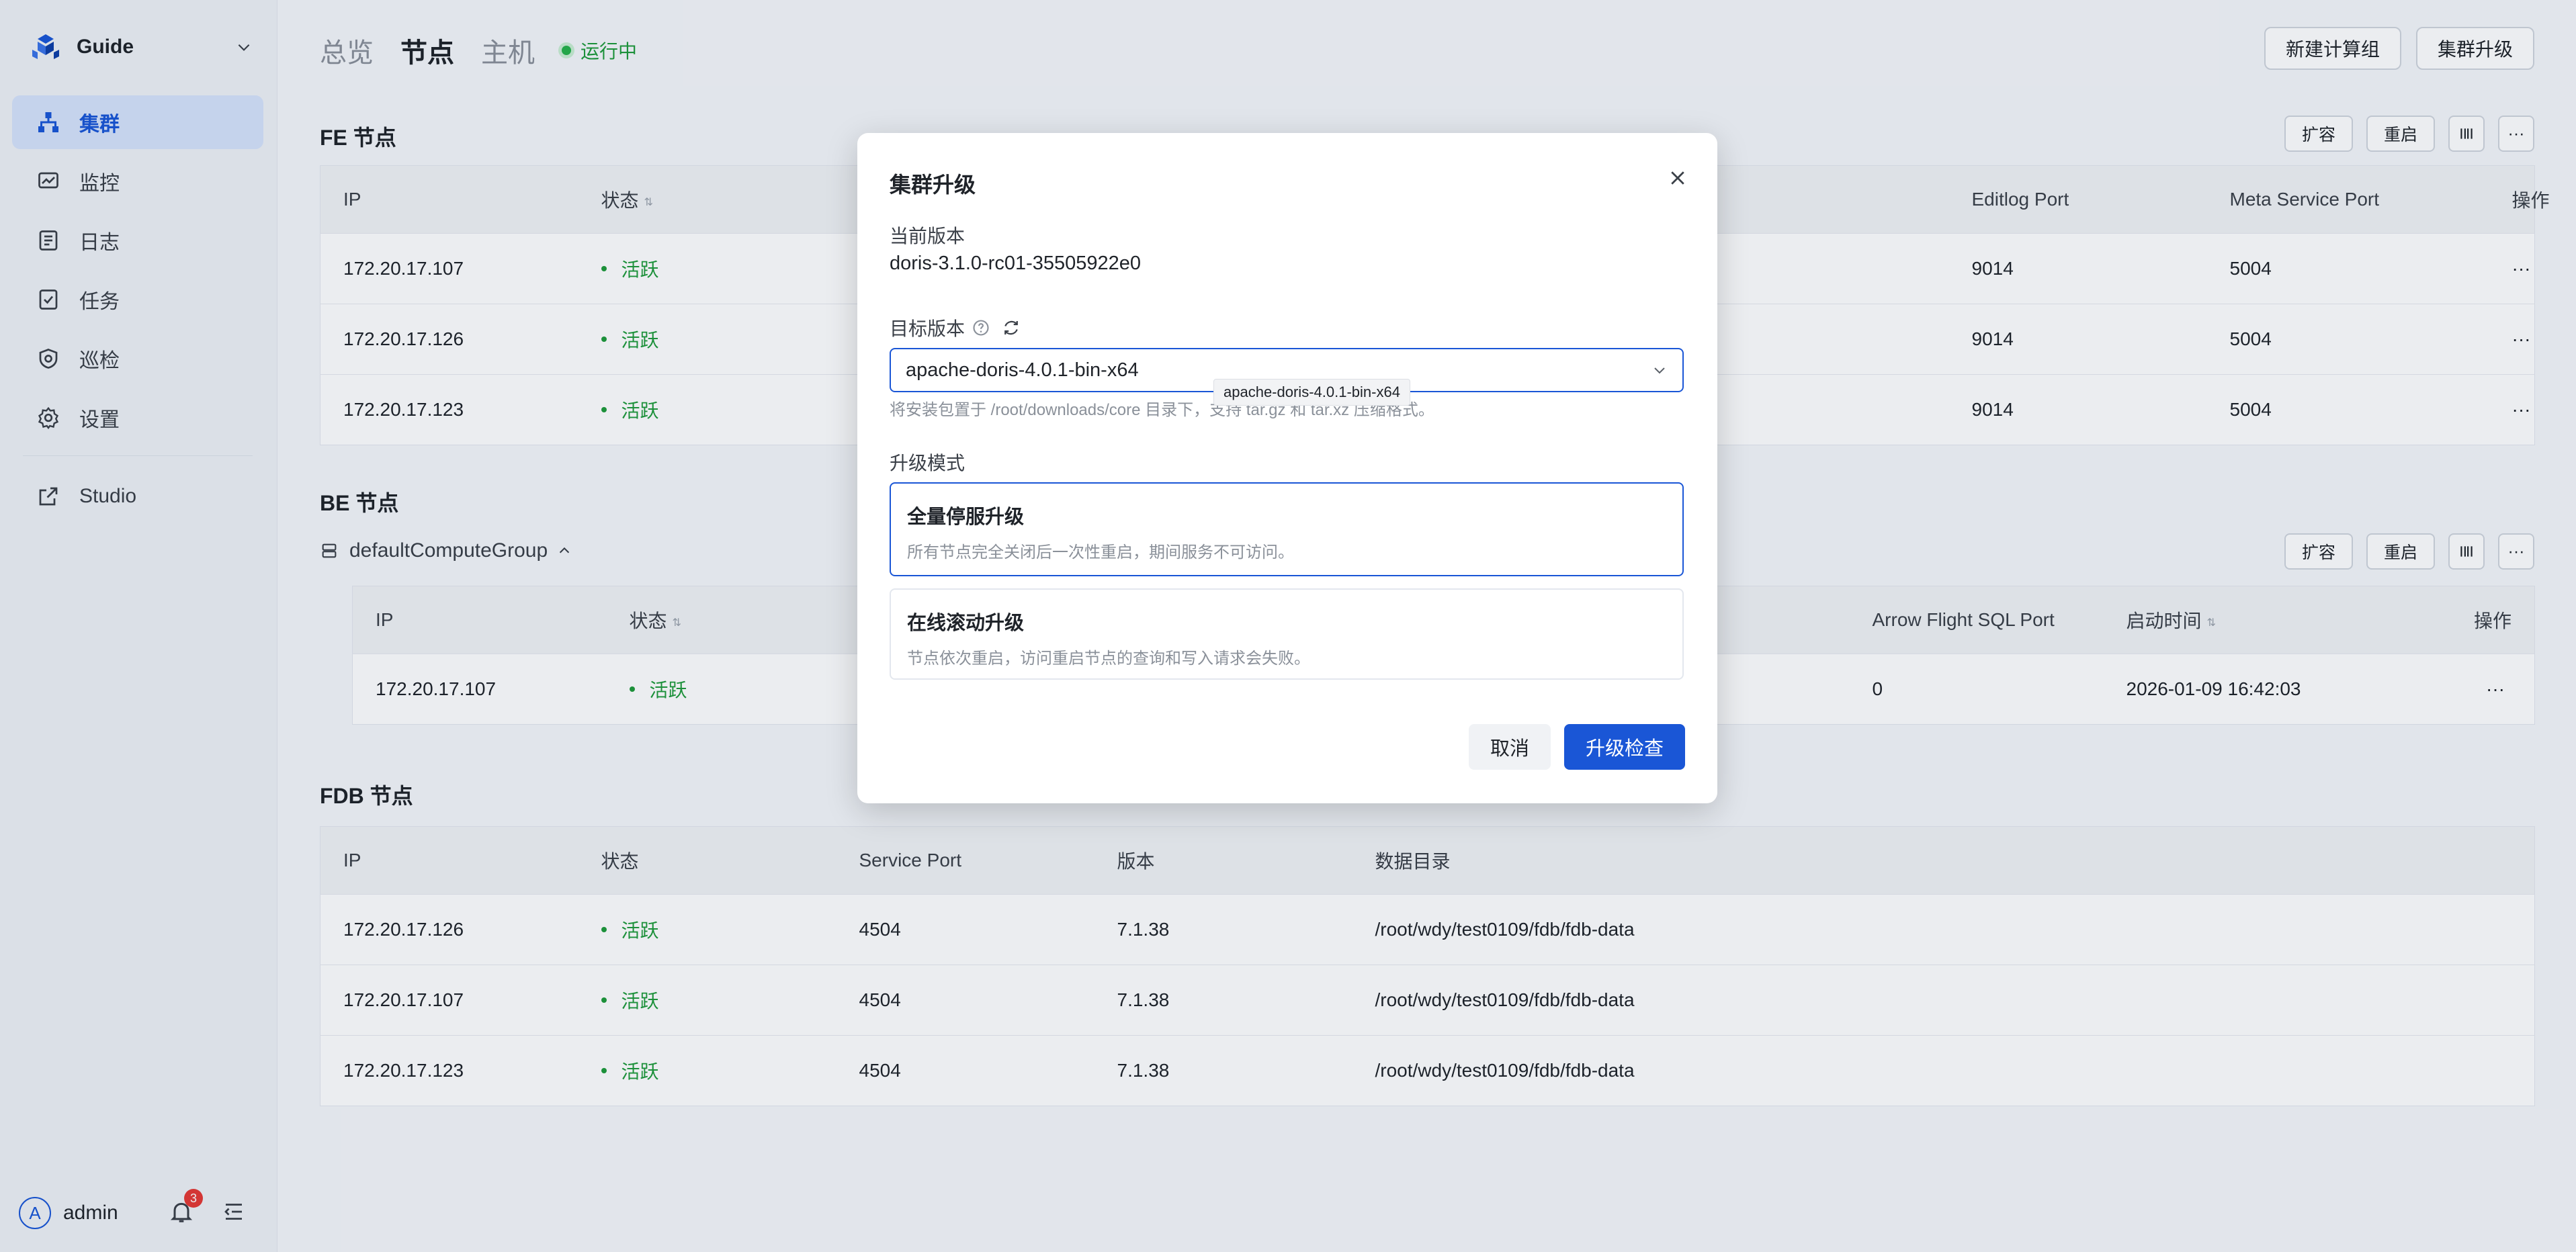 The height and width of the screenshot is (1252, 2576). I want to click on option-desc: 节点依次重启，访问重启节点的查询和写入请求会失败。, so click(1108, 659).